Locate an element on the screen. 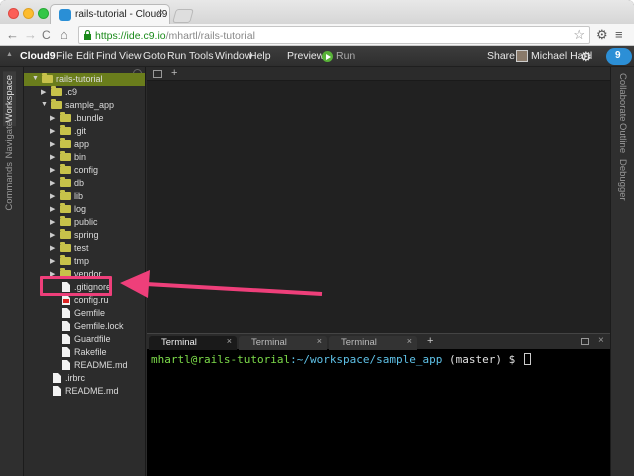  menu-window: Window is located at coordinates (233, 56).